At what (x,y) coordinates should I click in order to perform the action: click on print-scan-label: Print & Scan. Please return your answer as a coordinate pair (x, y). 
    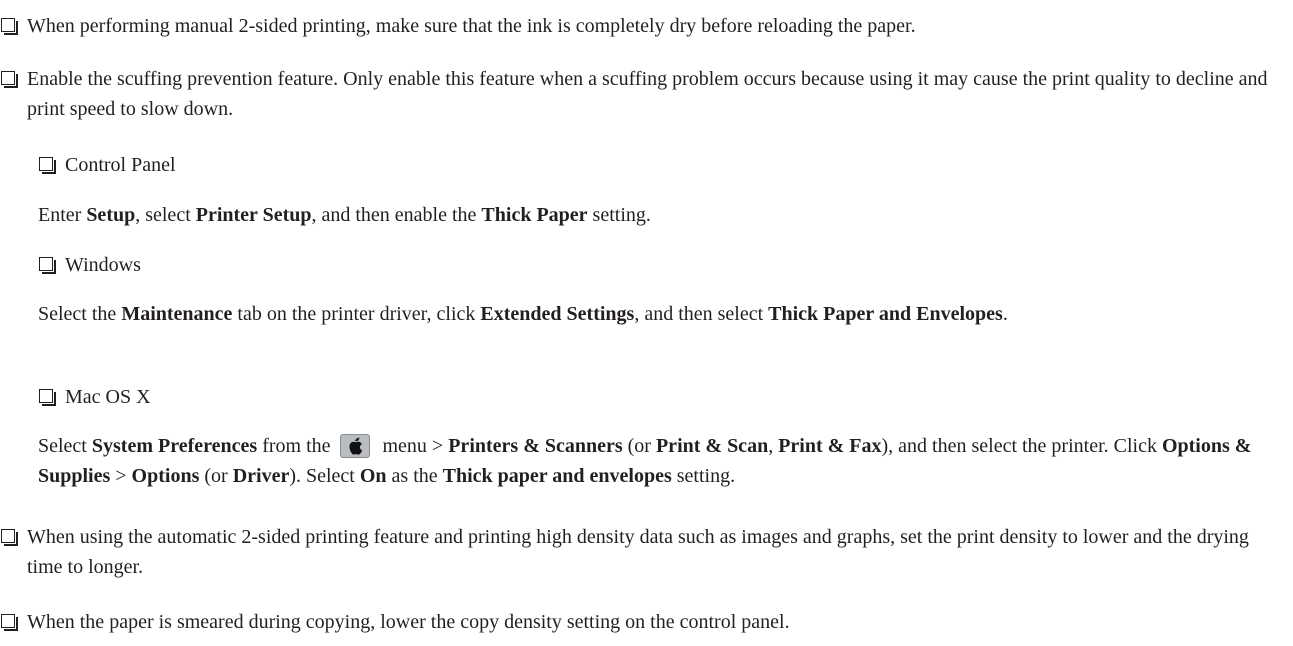
    Looking at the image, I should click on (712, 446).